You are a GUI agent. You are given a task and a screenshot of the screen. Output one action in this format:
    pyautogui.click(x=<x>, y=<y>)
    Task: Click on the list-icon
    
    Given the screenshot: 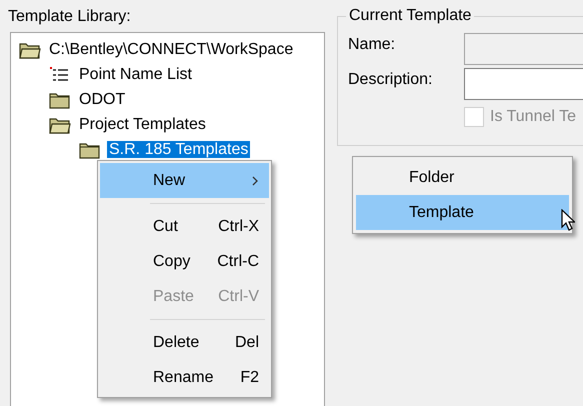 What is the action you would take?
    pyautogui.click(x=60, y=75)
    